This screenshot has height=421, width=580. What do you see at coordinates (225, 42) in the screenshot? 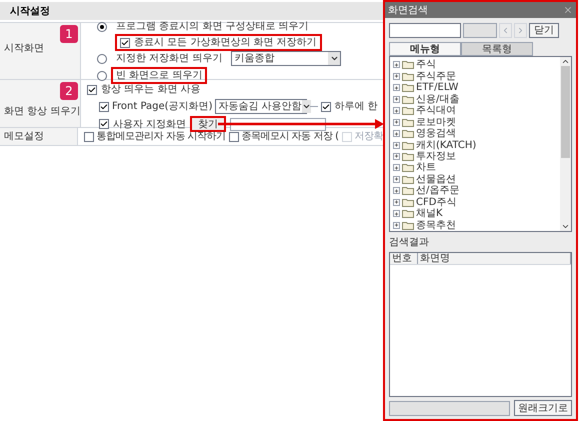
I see `option-label: 종료시 모든 가상화면상의 화면 저장하기` at bounding box center [225, 42].